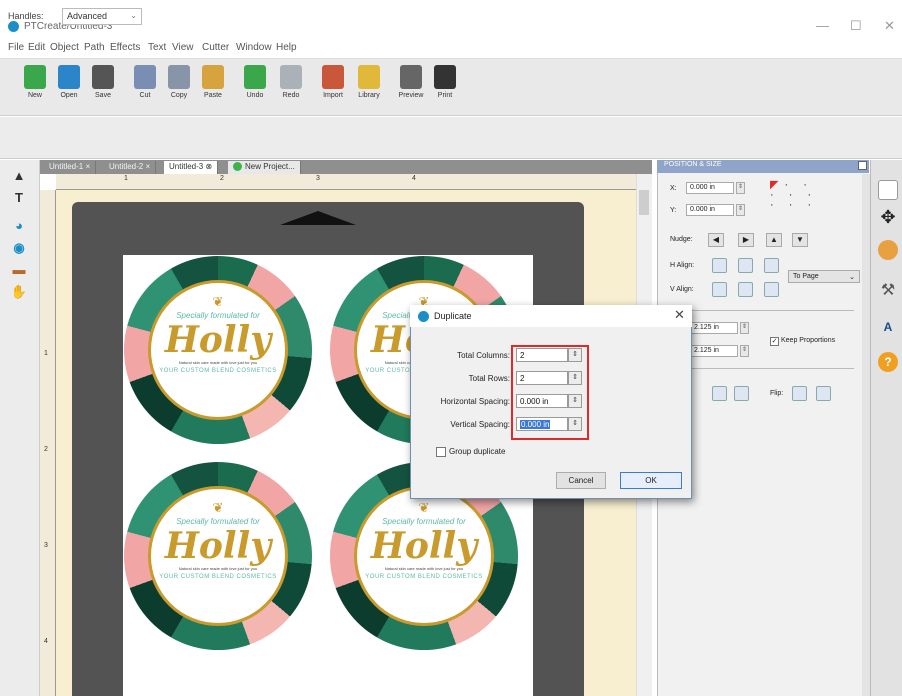 This screenshot has height=696, width=902. Describe the element at coordinates (888, 362) in the screenshot. I see `help-icon: ?` at that location.